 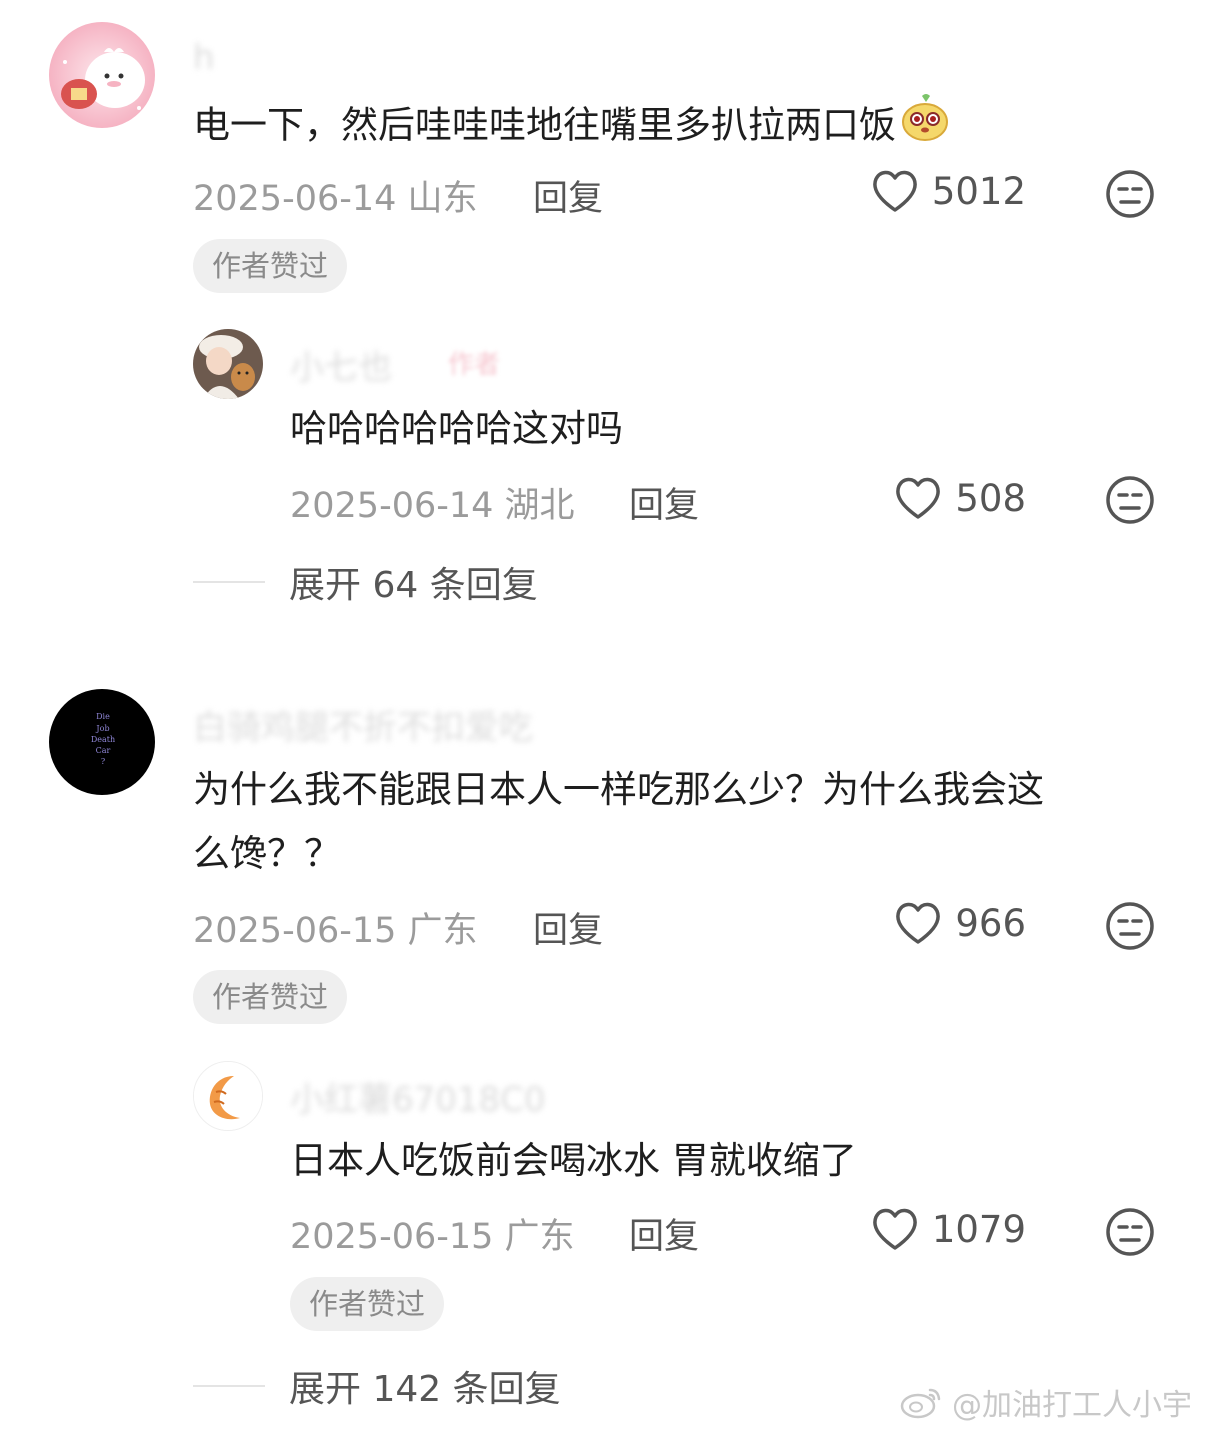 I want to click on expand-replies-button: 展开 142 条回复, so click(x=377, y=1386).